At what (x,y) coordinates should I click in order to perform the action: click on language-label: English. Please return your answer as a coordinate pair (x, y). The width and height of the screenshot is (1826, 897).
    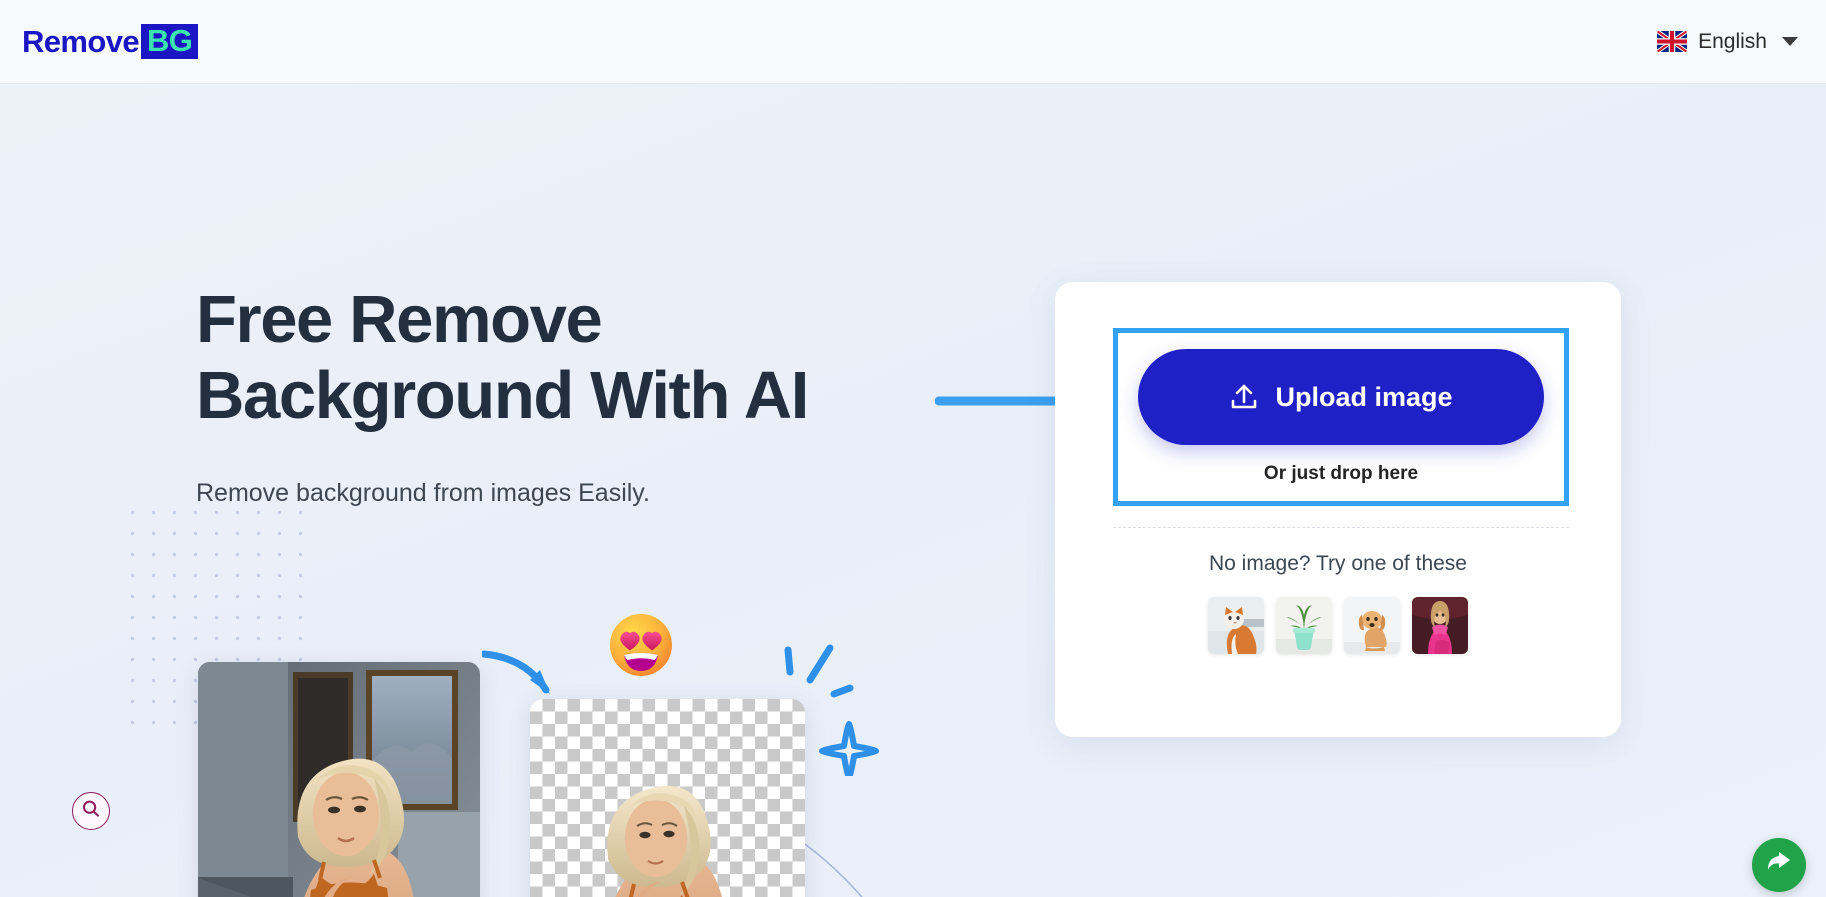
    Looking at the image, I should click on (1732, 41).